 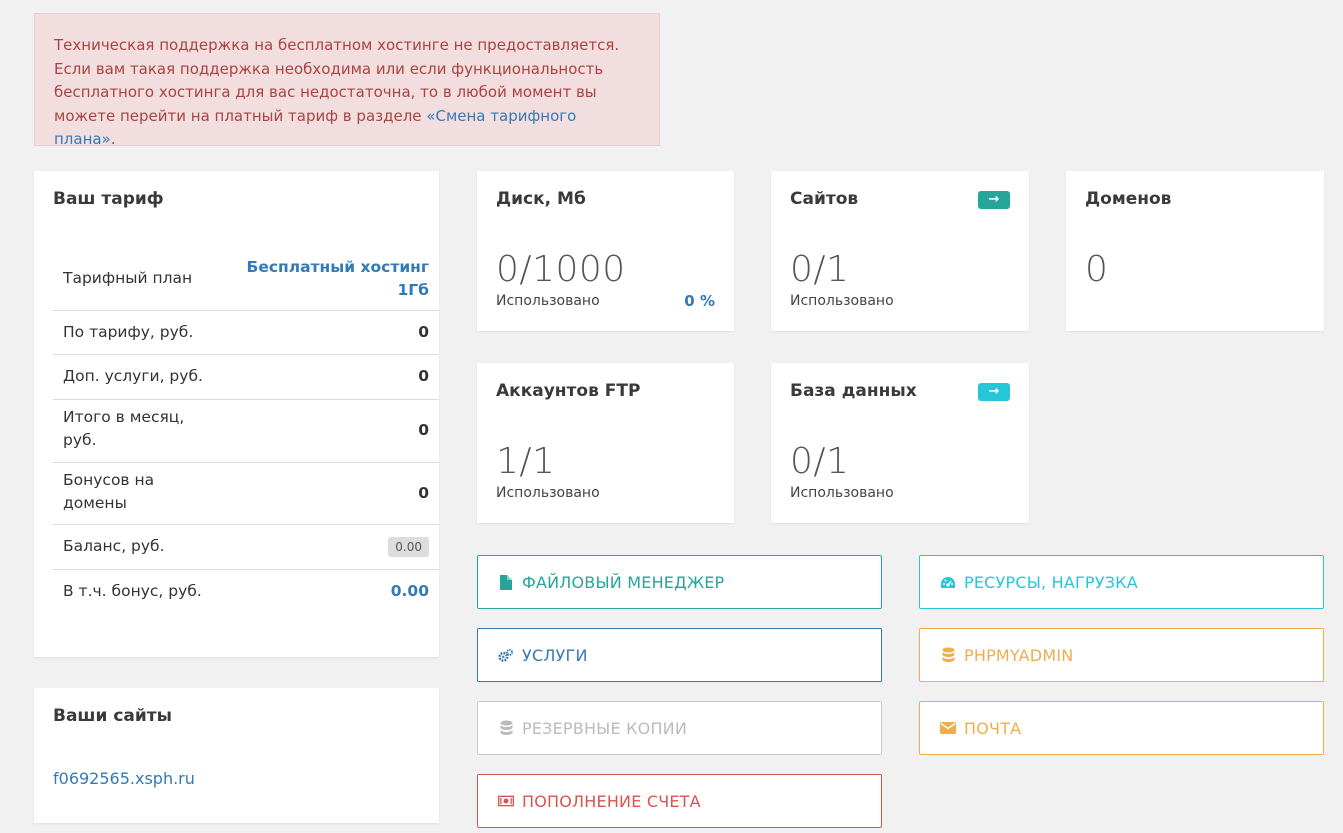 What do you see at coordinates (842, 301) in the screenshot?
I see `sites-sub: Использовано` at bounding box center [842, 301].